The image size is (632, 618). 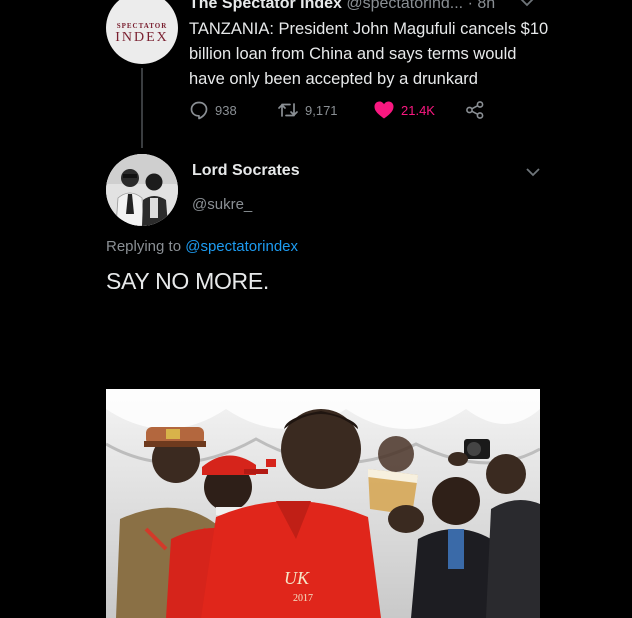 What do you see at coordinates (199, 110) in the screenshot?
I see `reply-icon` at bounding box center [199, 110].